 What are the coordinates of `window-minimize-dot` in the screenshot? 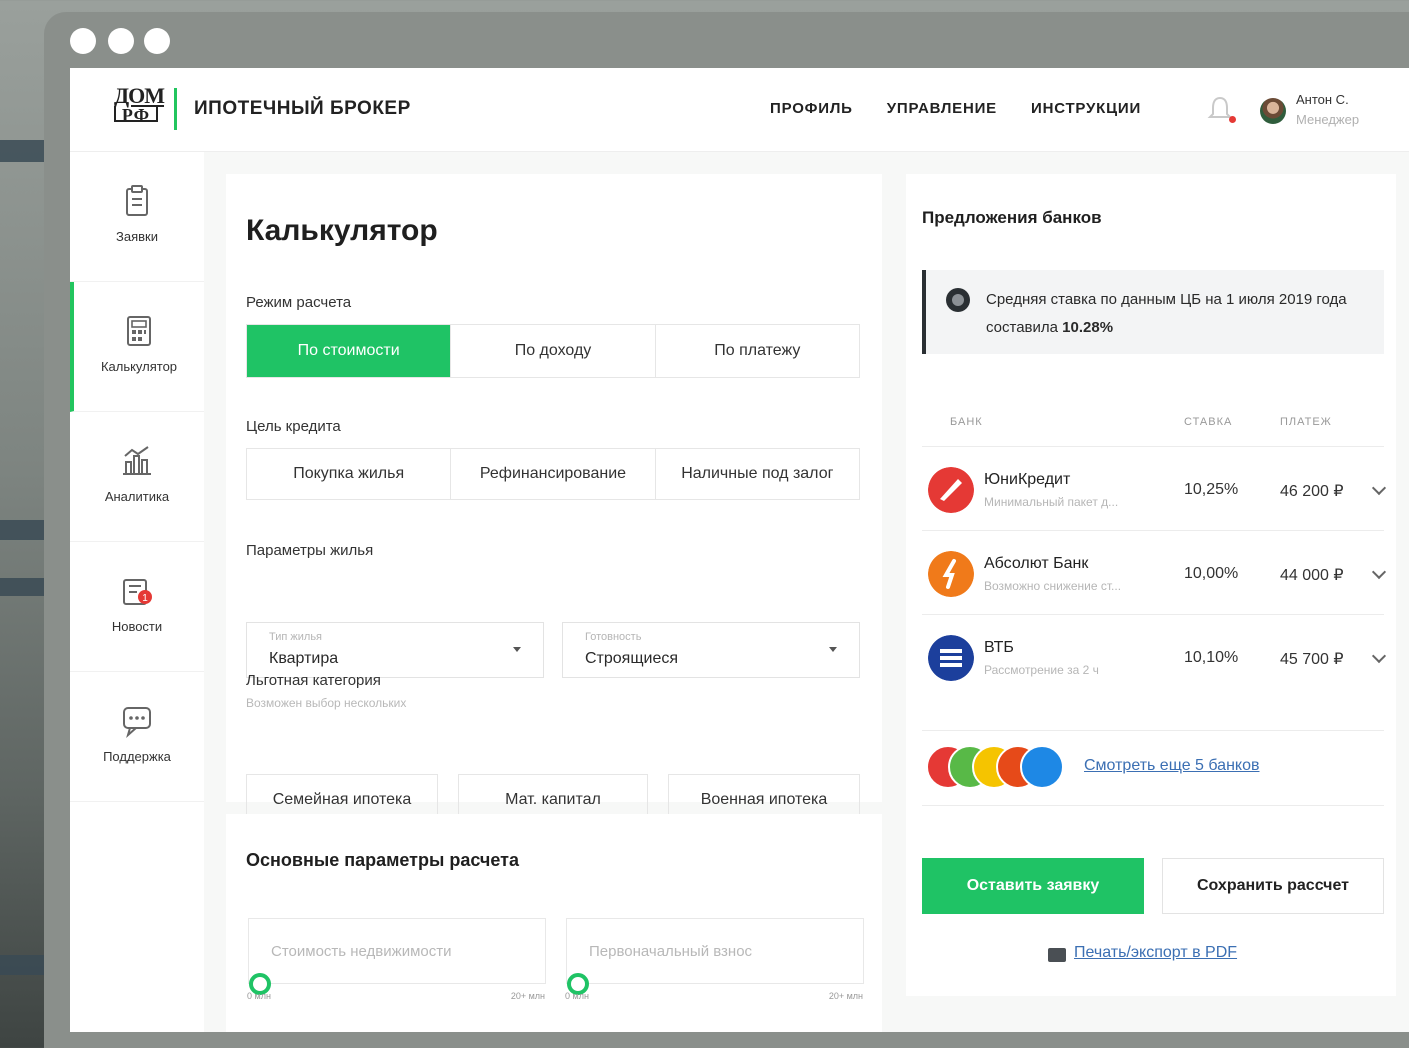 It's located at (121, 41).